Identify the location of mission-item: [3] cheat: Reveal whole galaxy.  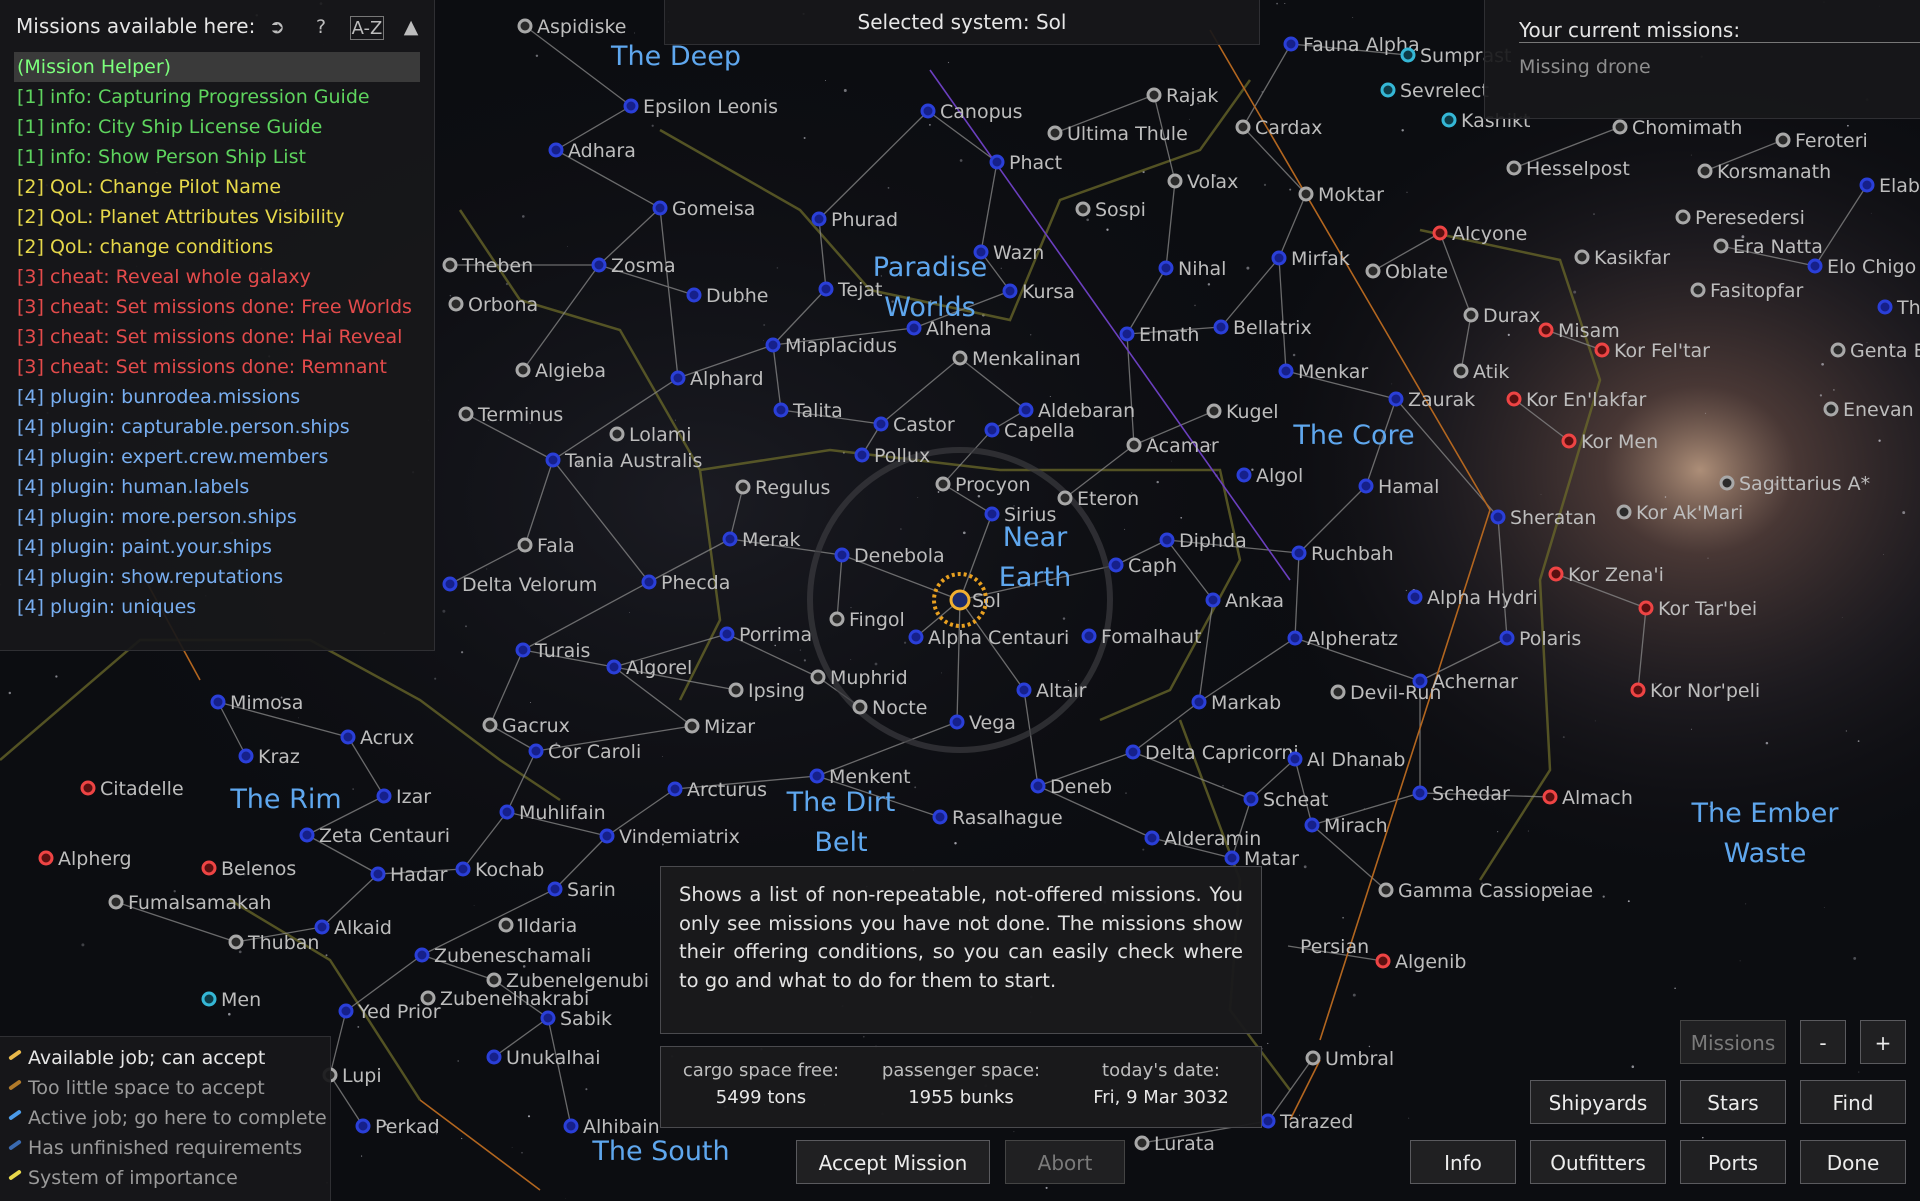
(217, 277).